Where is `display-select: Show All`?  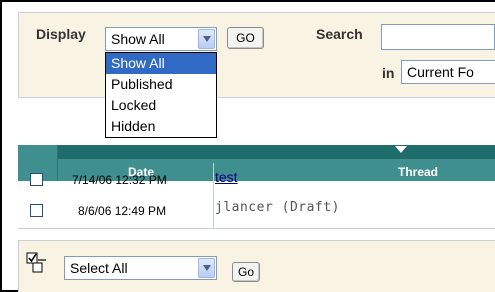
display-select: Show All is located at coordinates (161, 39).